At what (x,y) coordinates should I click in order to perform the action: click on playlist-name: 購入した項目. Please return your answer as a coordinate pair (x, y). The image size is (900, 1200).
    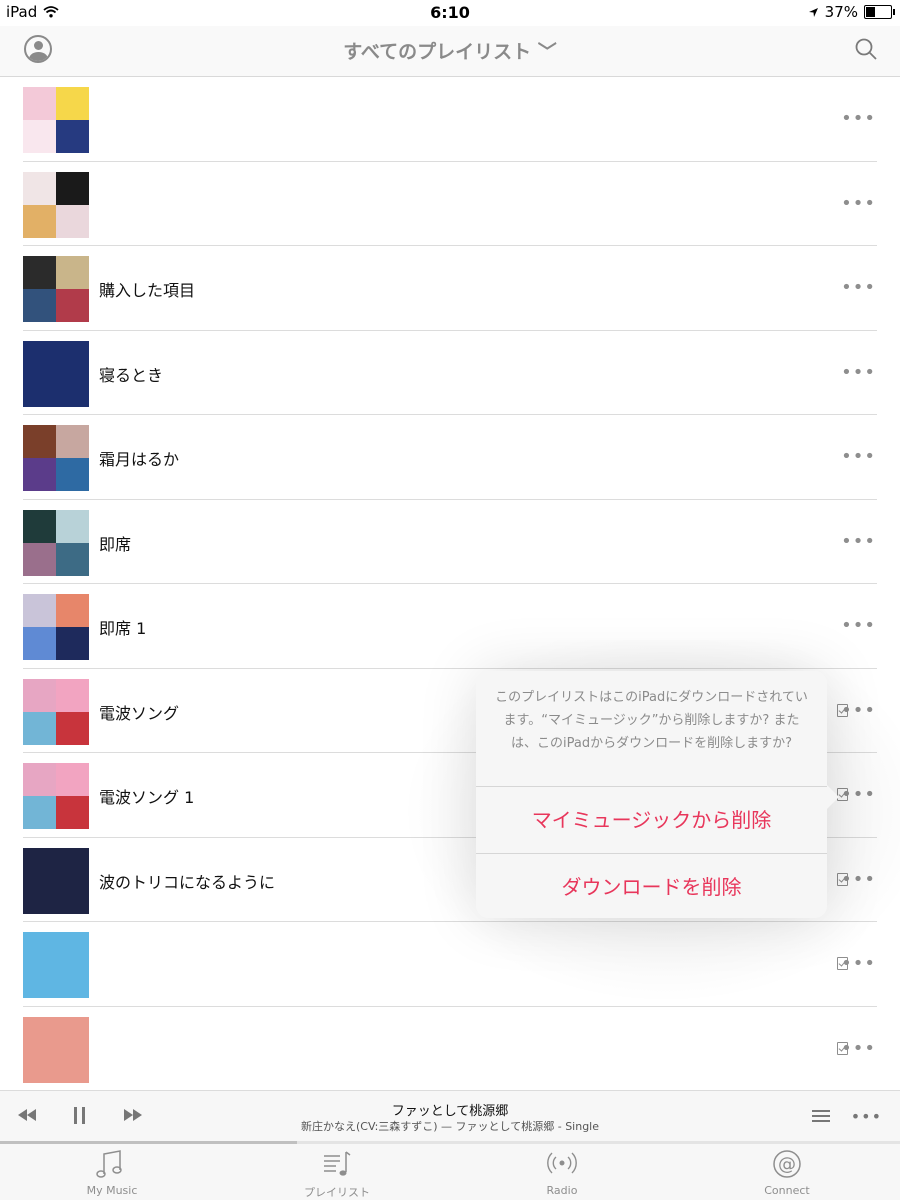
    Looking at the image, I should click on (147, 290).